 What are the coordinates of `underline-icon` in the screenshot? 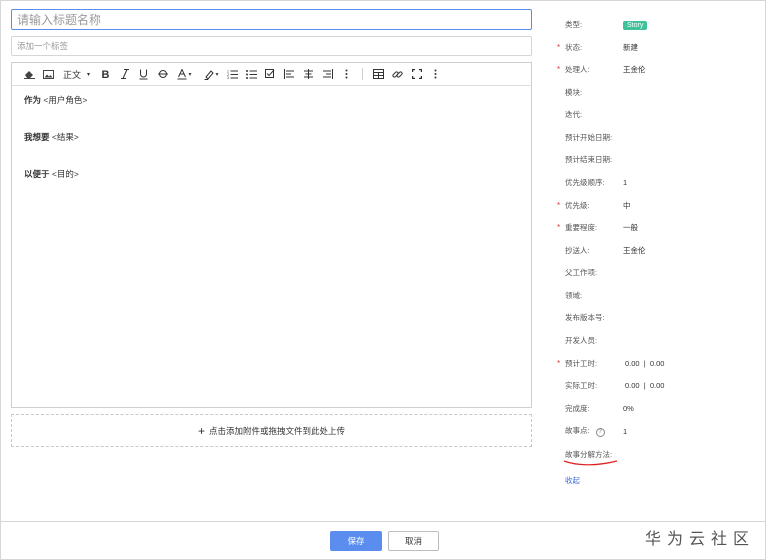 It's located at (143, 74).